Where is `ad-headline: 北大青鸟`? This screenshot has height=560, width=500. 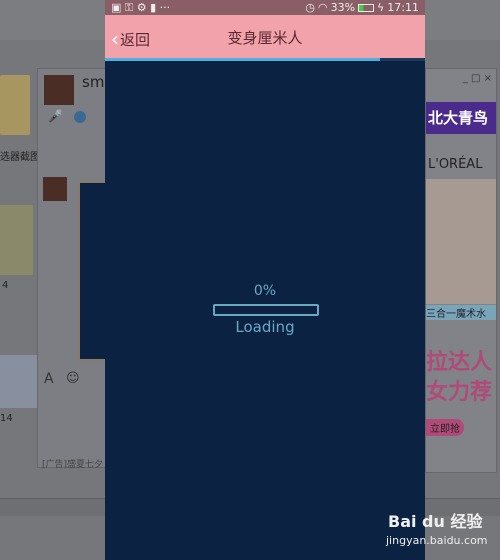
ad-headline: 北大青鸟 is located at coordinates (461, 118).